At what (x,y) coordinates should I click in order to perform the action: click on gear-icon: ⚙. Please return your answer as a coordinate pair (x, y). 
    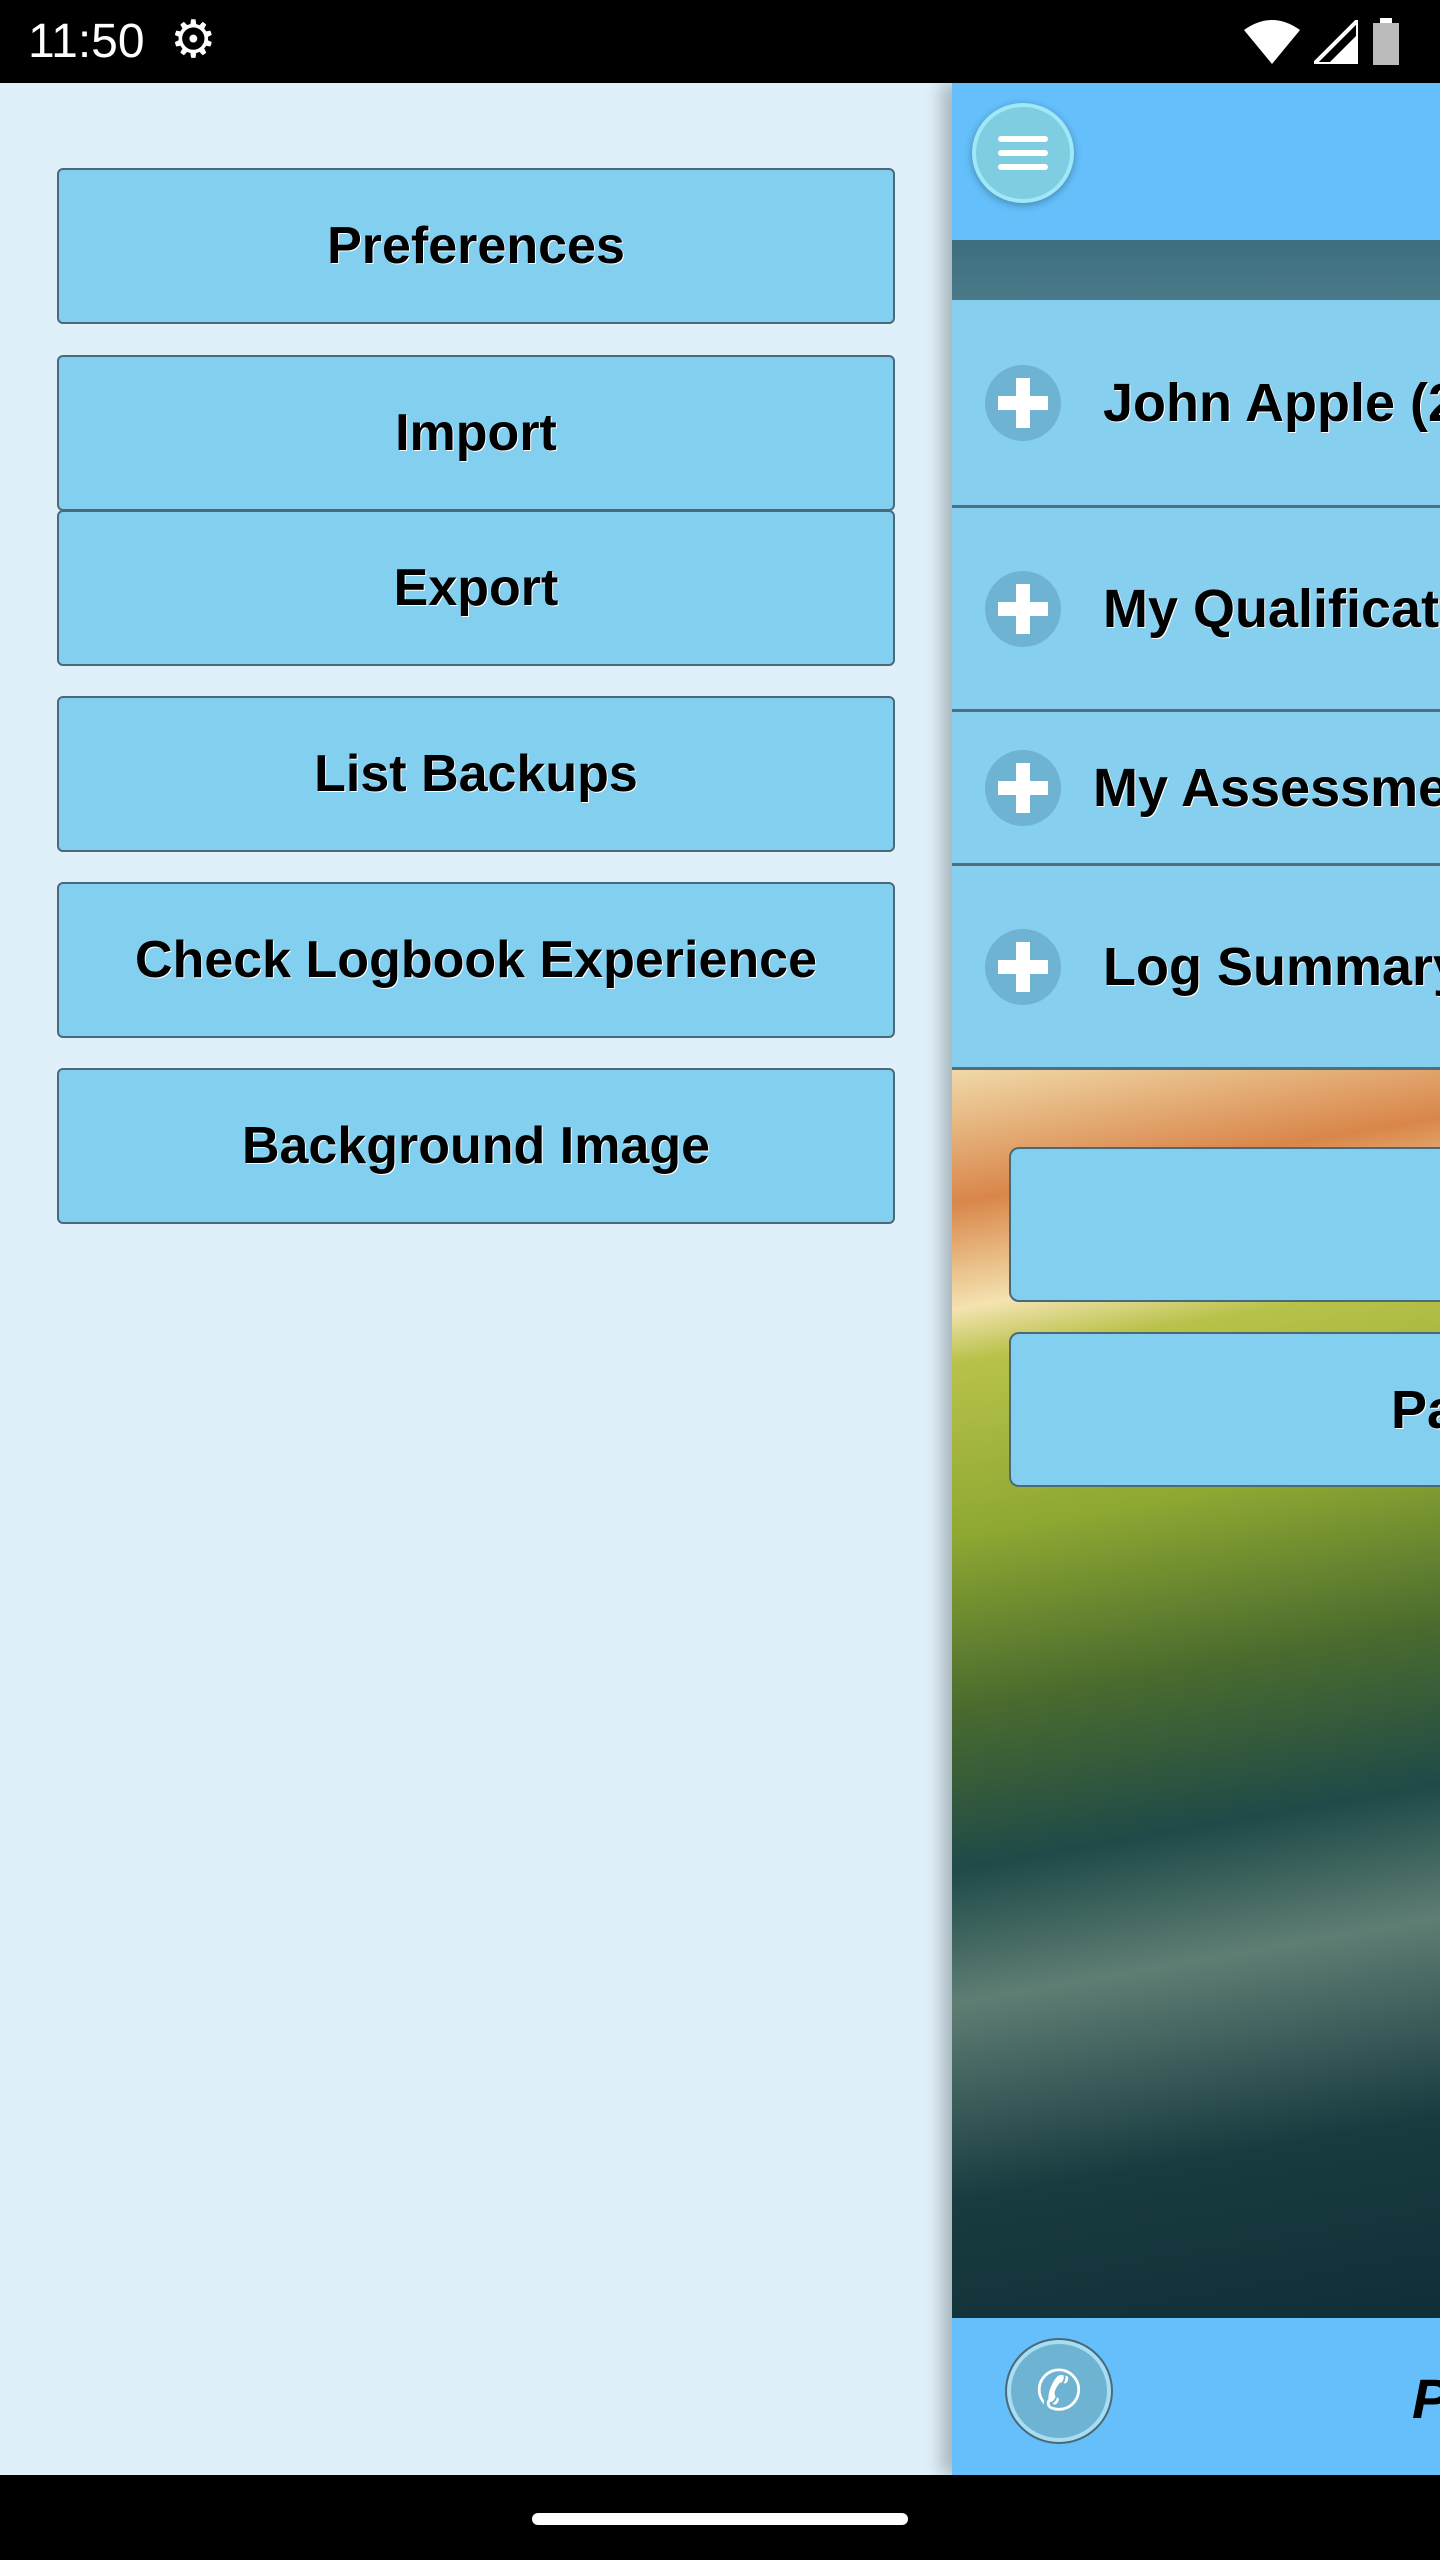
    Looking at the image, I should click on (193, 40).